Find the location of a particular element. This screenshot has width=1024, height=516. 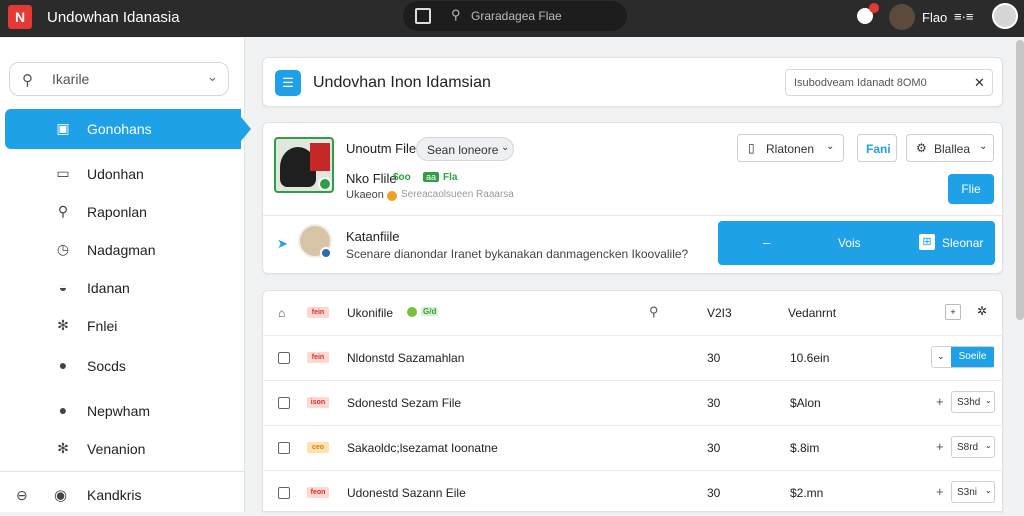

star-icon: ✲ is located at coordinates (982, 311).